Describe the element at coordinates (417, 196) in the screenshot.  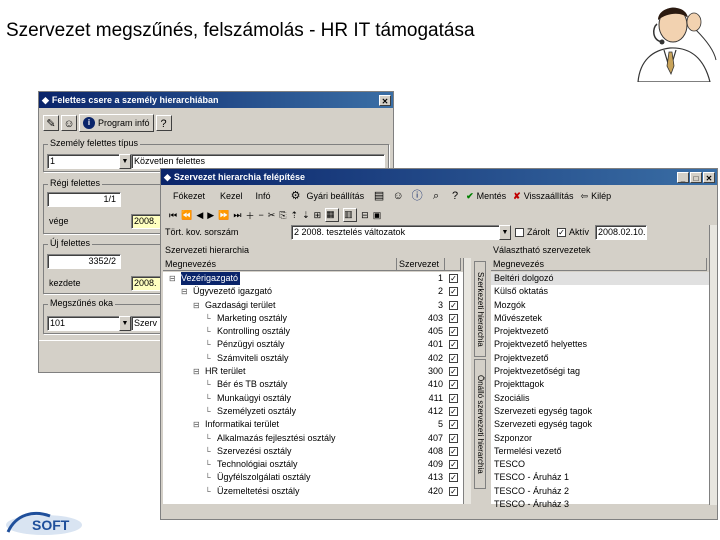
I see `info-icon: ⓘ` at that location.